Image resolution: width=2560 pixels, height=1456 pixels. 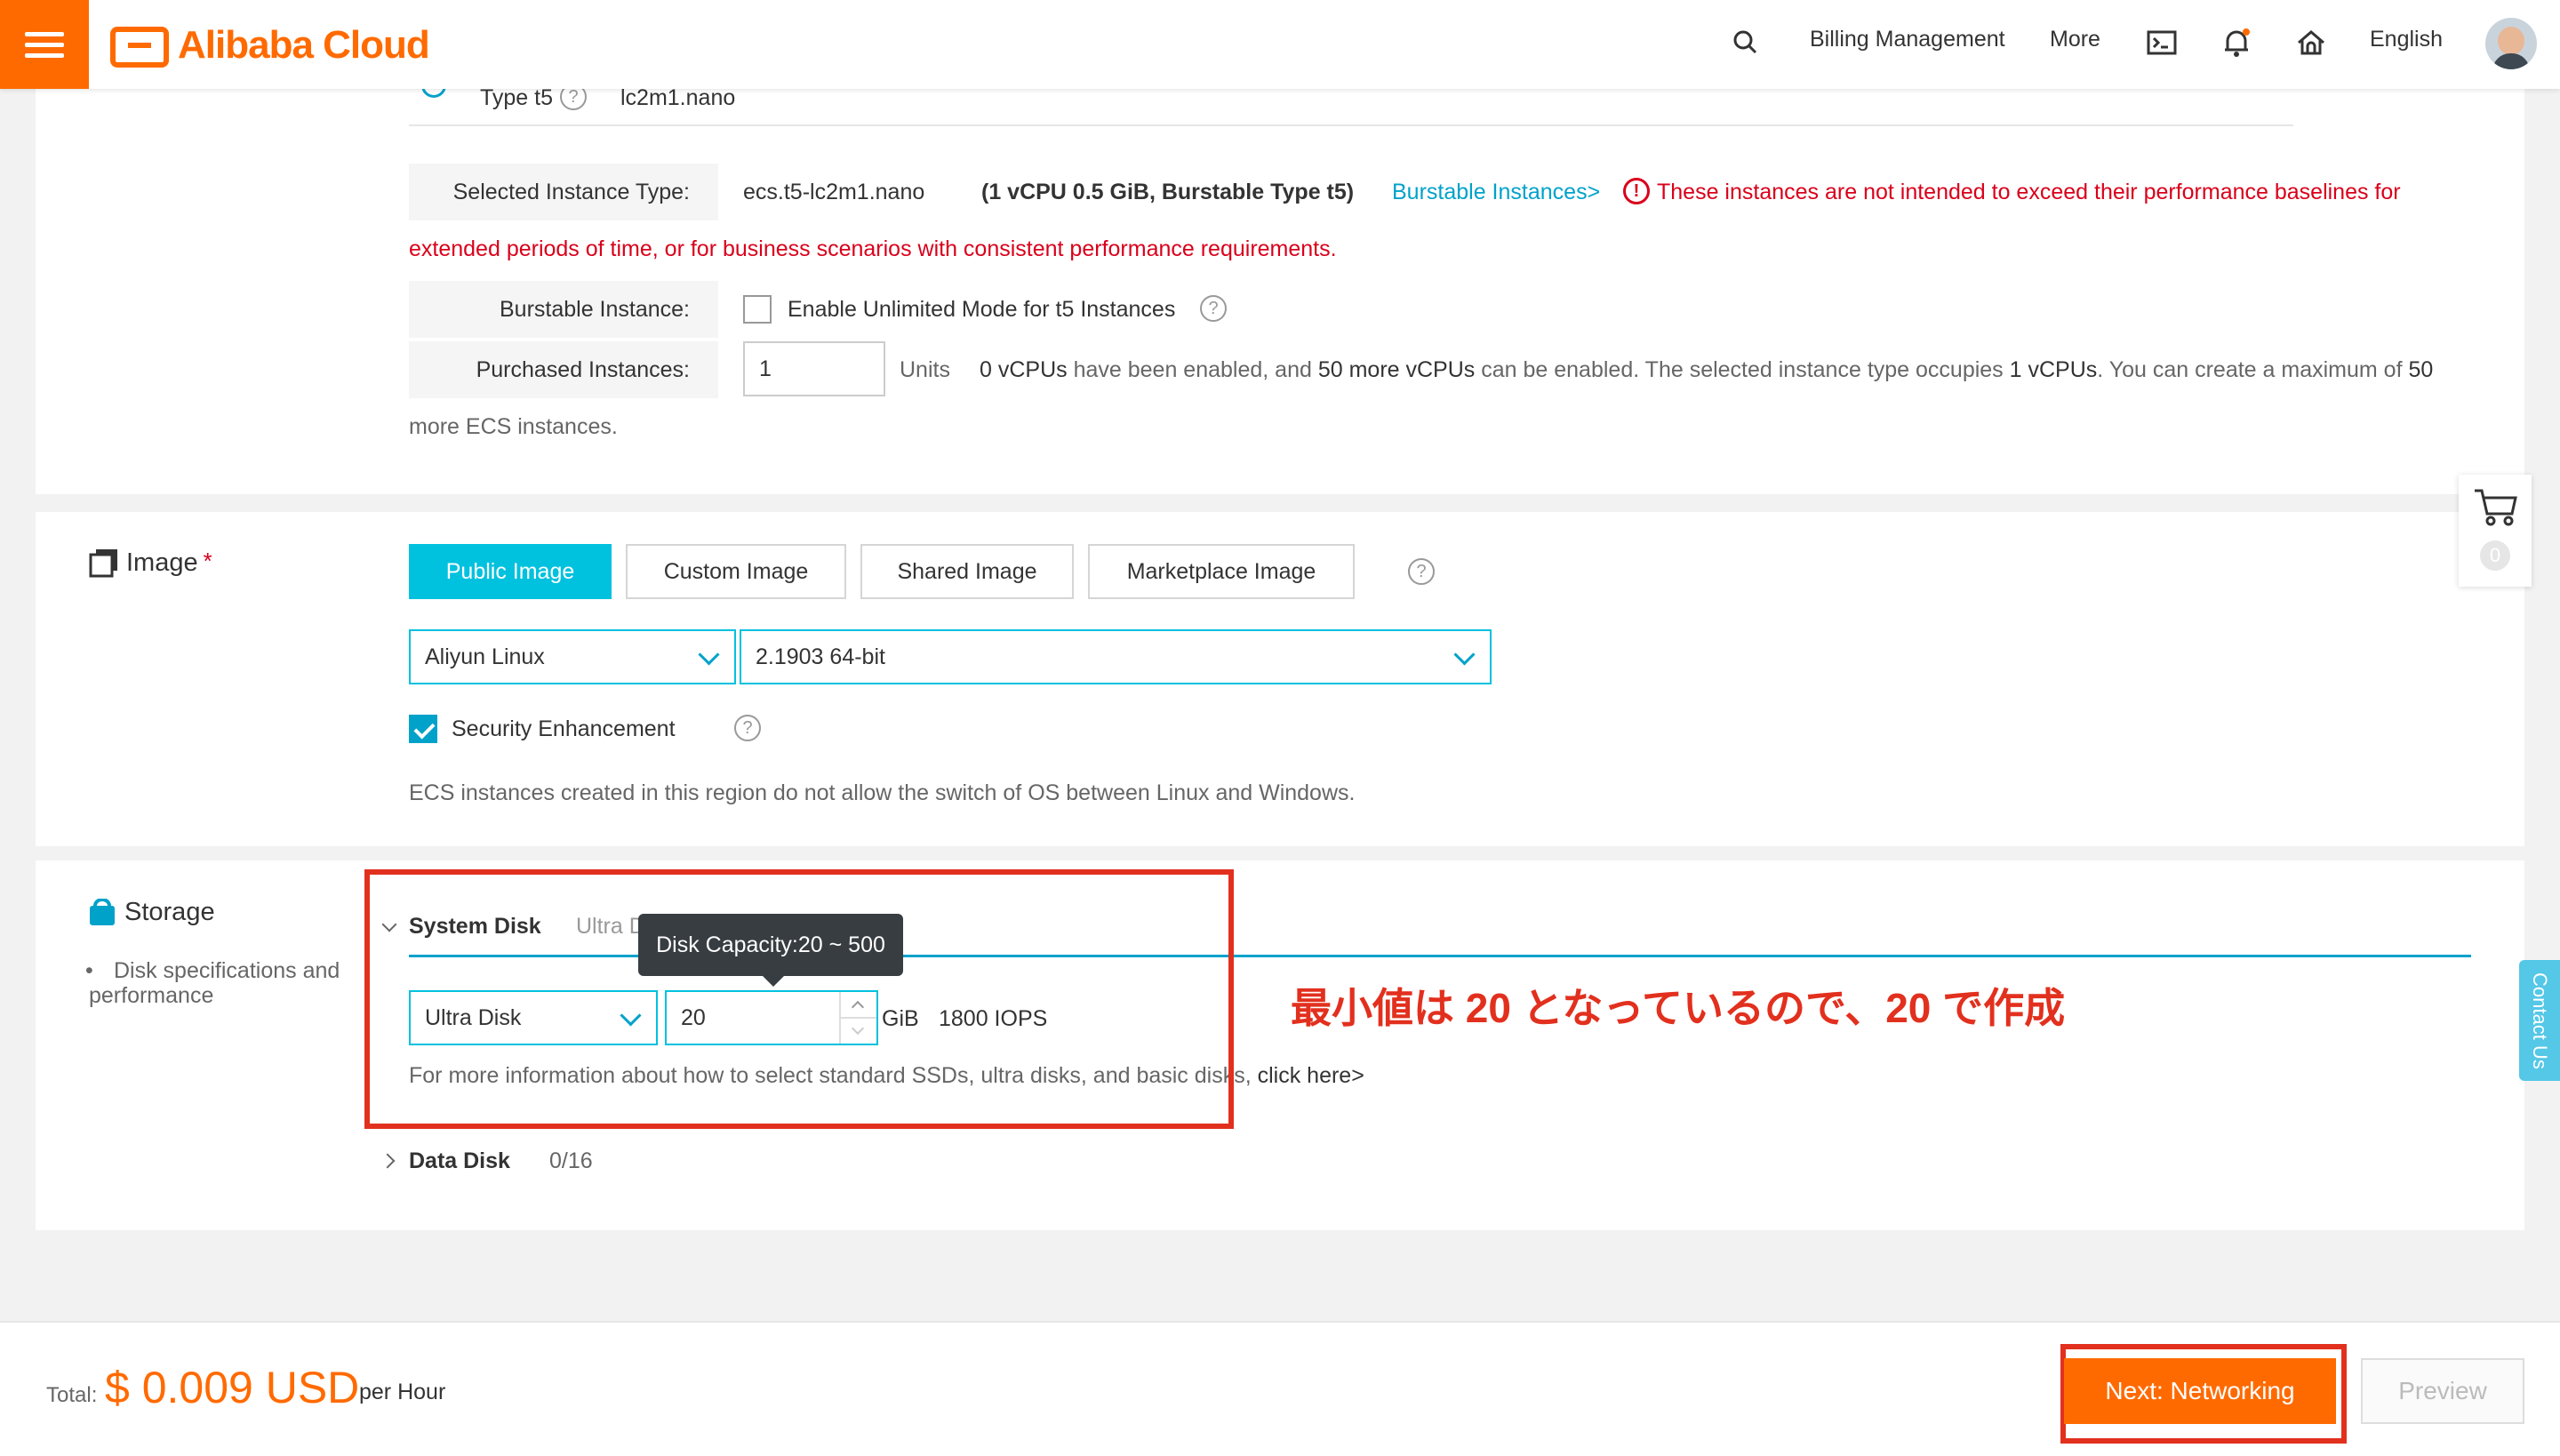 I want to click on partial-row-value: lc2m1.nano, so click(x=678, y=97).